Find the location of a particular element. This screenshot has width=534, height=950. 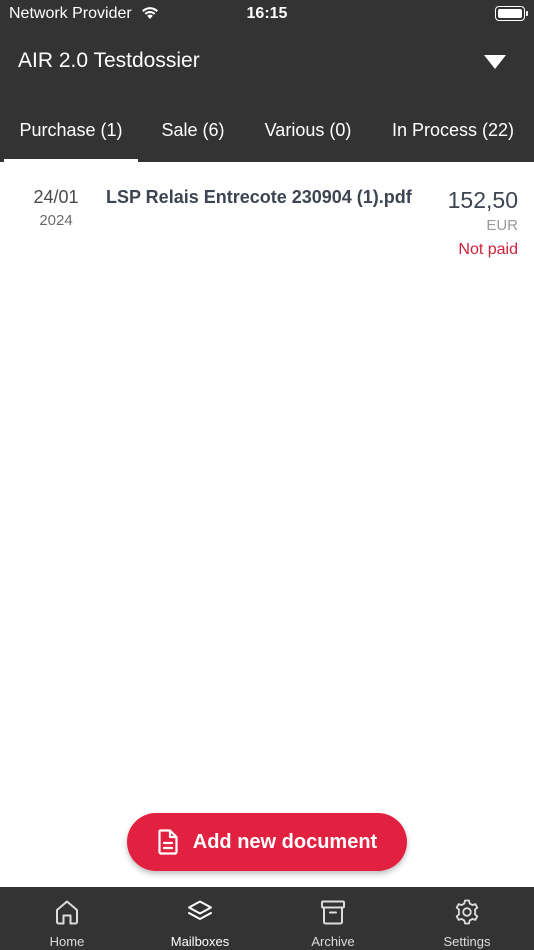

tabbar-label-home: Home is located at coordinates (67, 941).